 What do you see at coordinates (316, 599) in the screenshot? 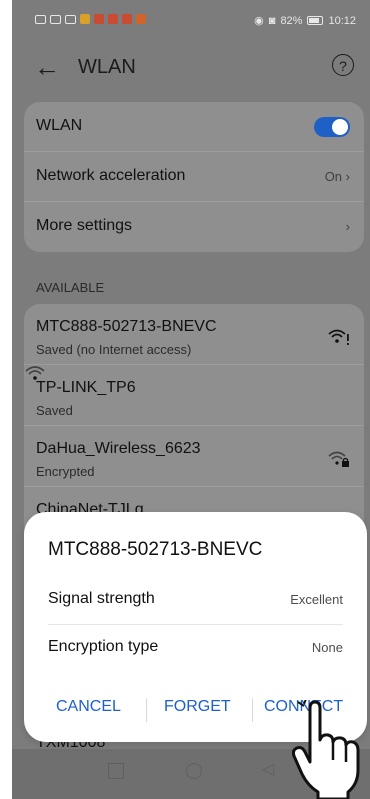
I see `signal-strength-value: Excellent` at bounding box center [316, 599].